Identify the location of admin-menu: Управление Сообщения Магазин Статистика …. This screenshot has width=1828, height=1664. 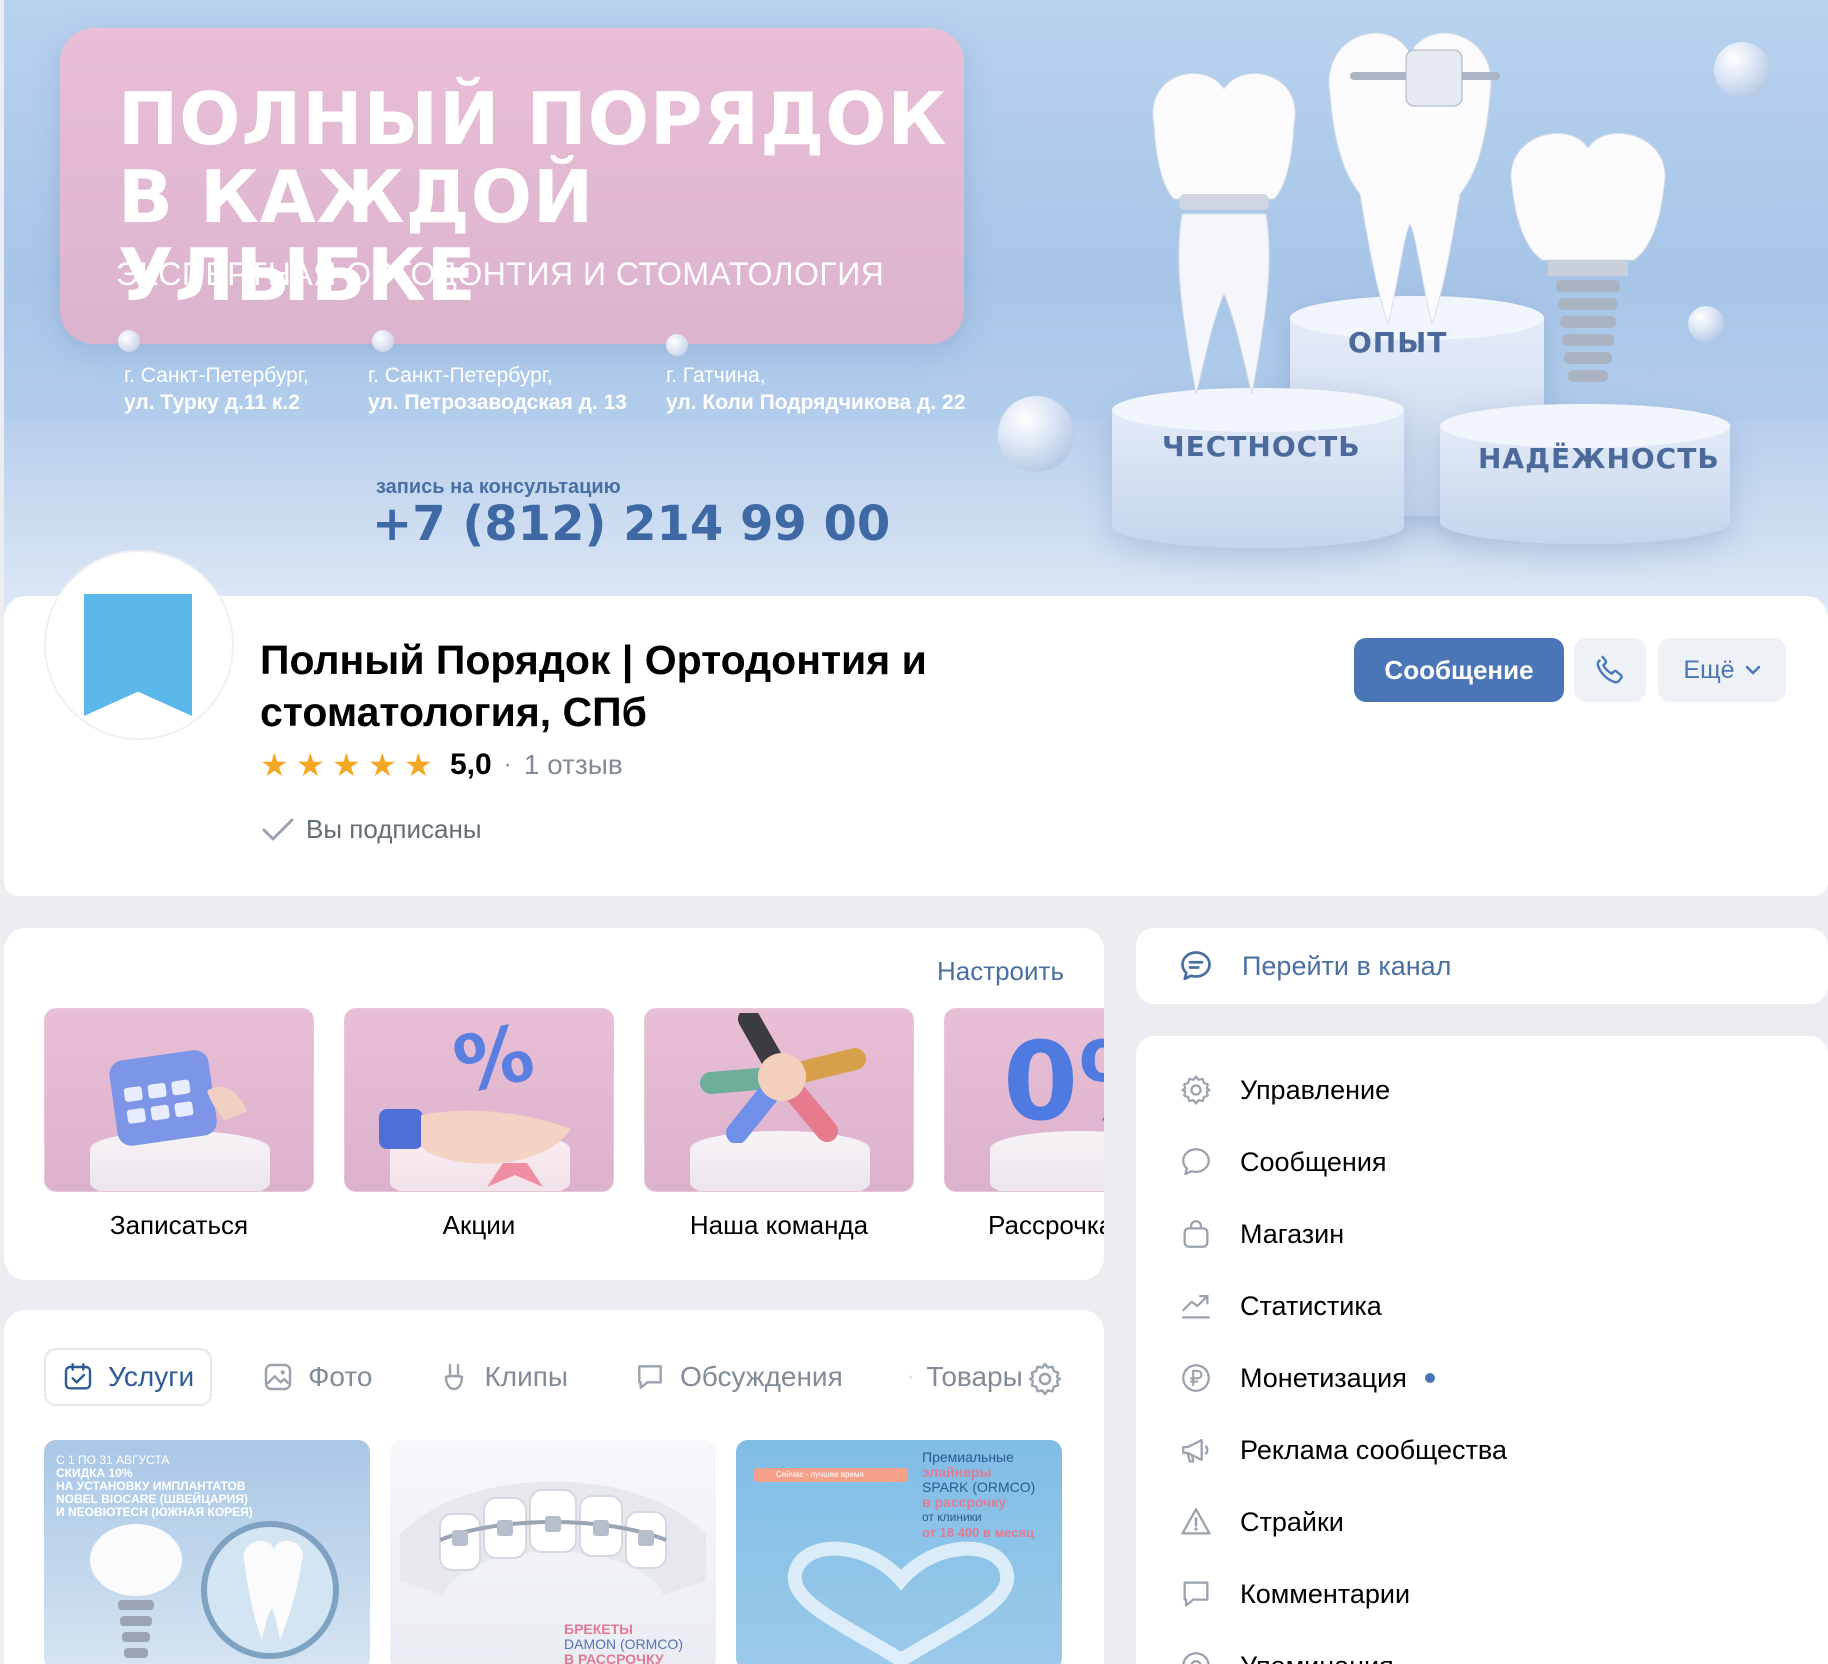
(1482, 1350).